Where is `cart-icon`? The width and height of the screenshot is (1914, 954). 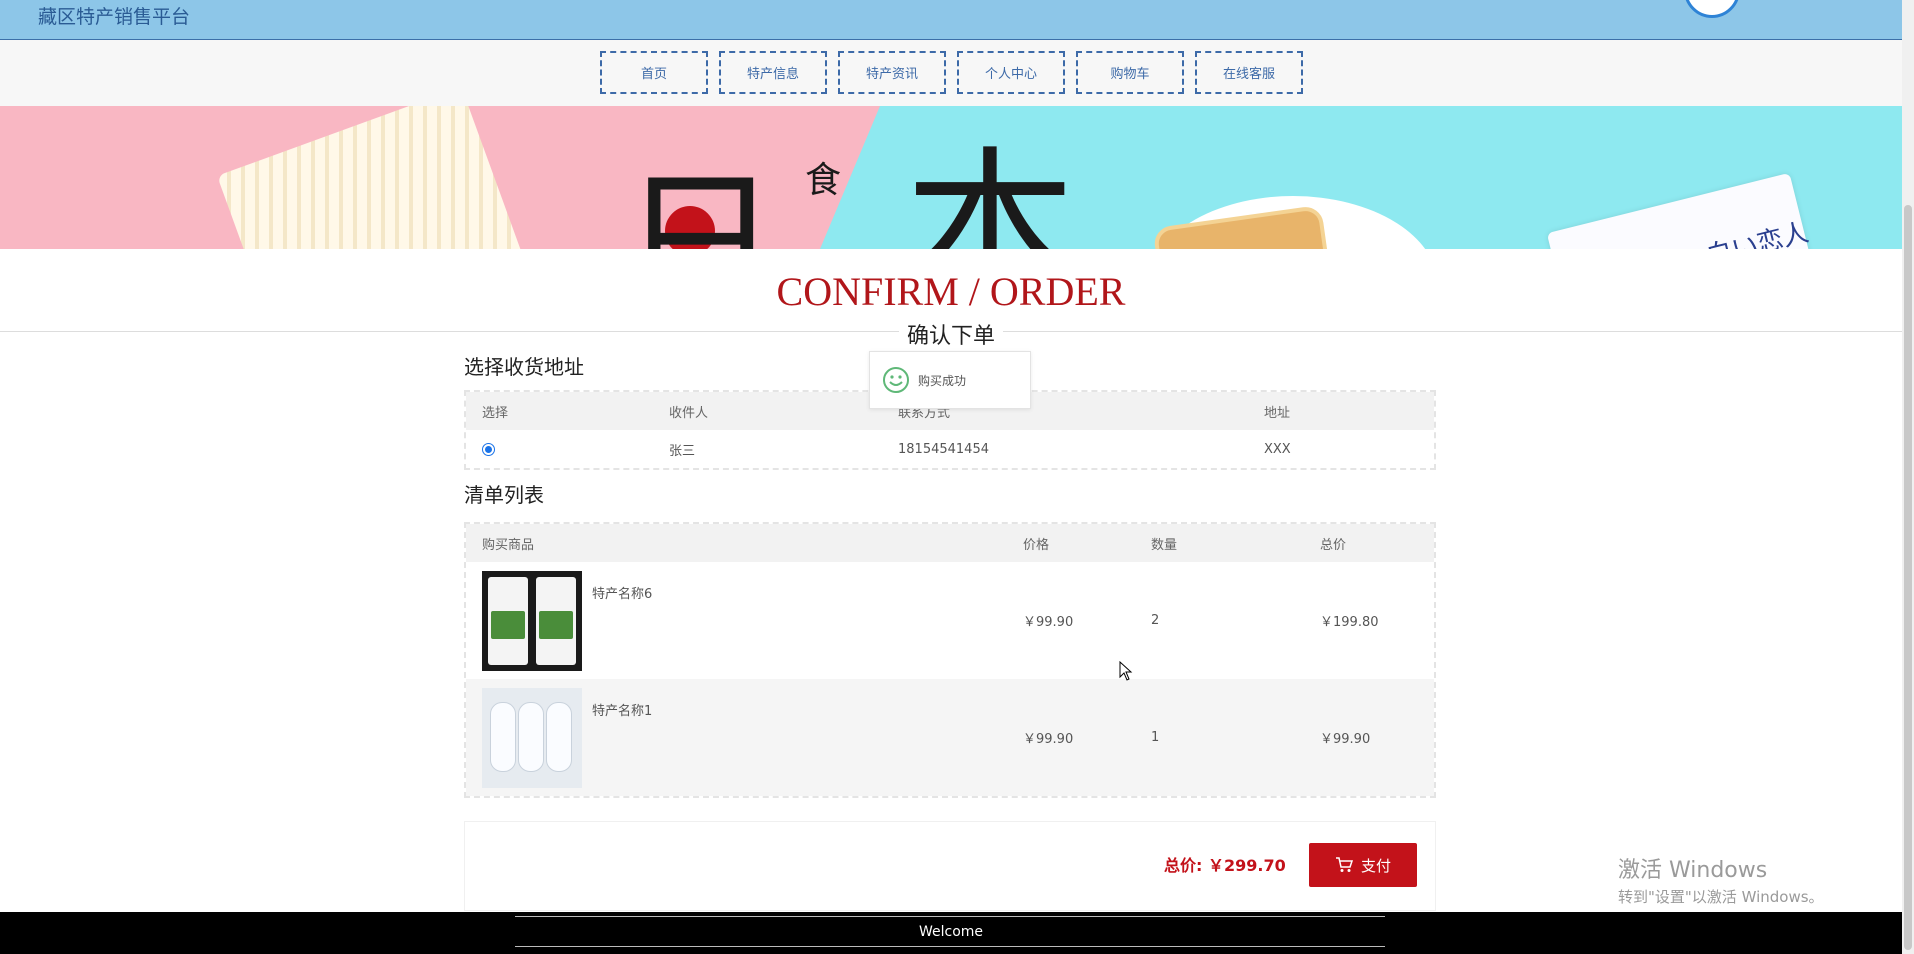 cart-icon is located at coordinates (1344, 864).